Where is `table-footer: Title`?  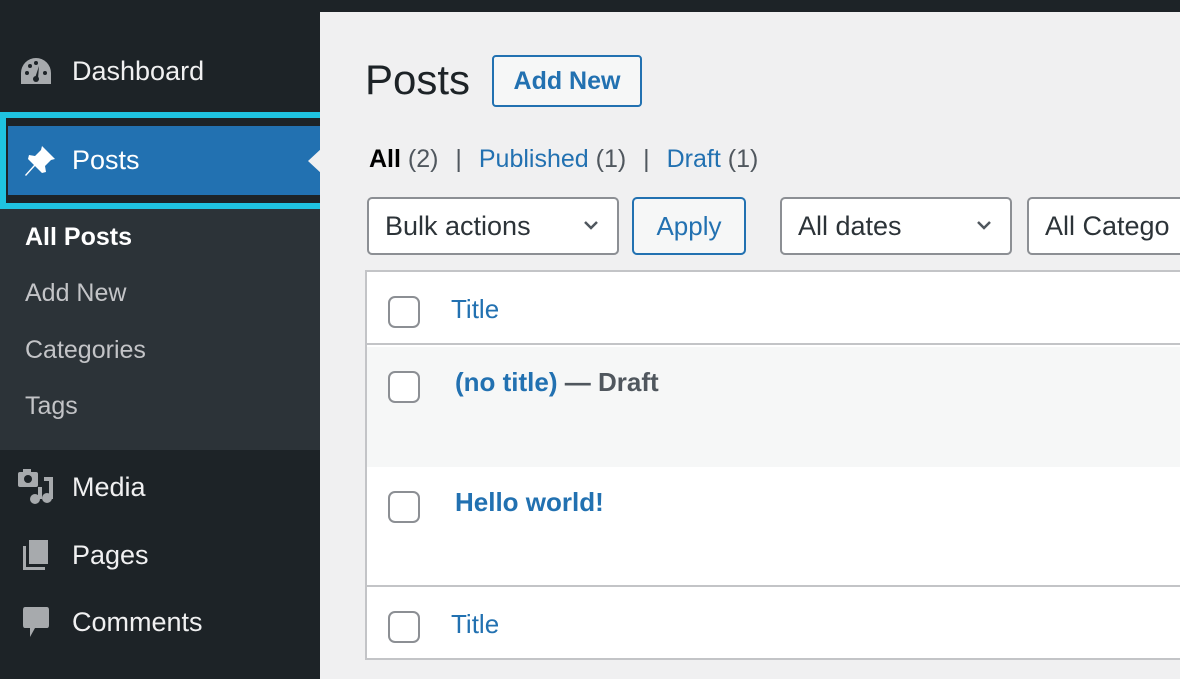
table-footer: Title is located at coordinates (773, 624).